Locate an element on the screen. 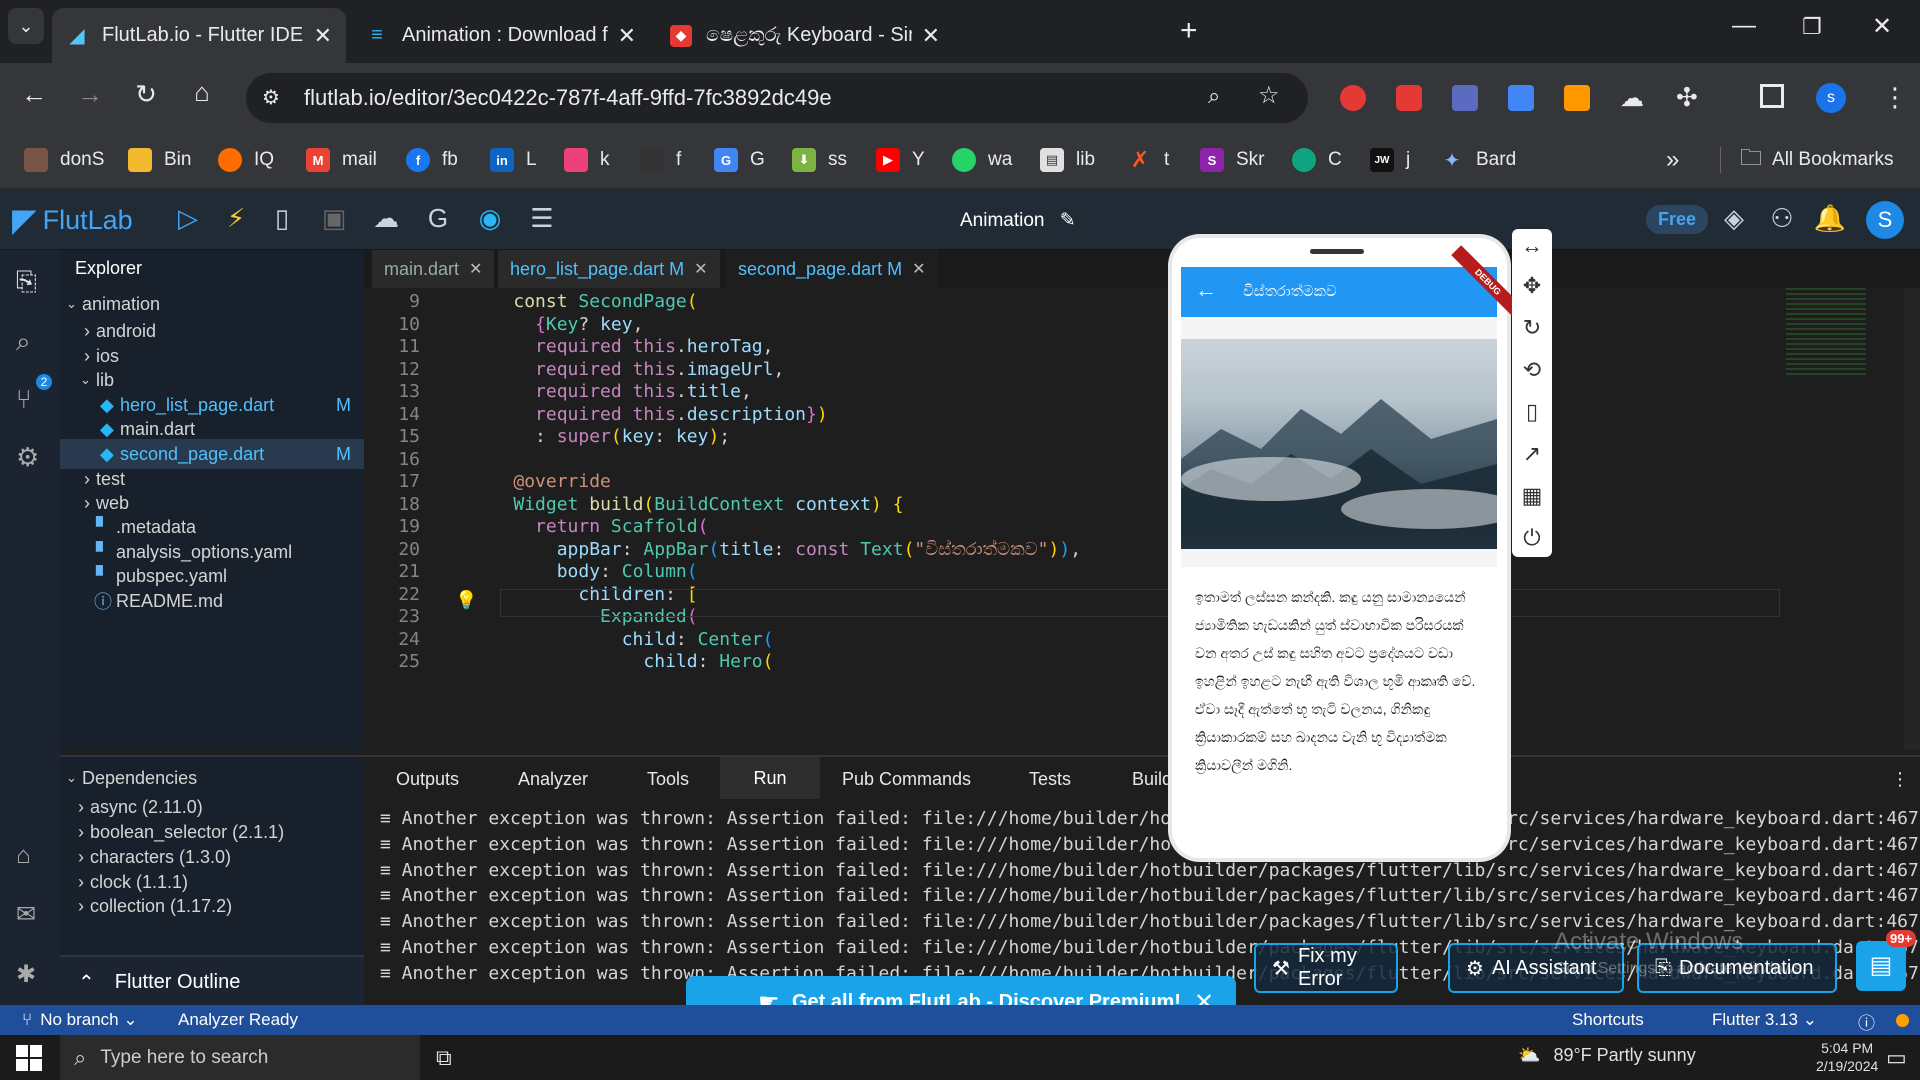 The image size is (1920, 1080). project-title: Animation ✎ is located at coordinates (1018, 220).